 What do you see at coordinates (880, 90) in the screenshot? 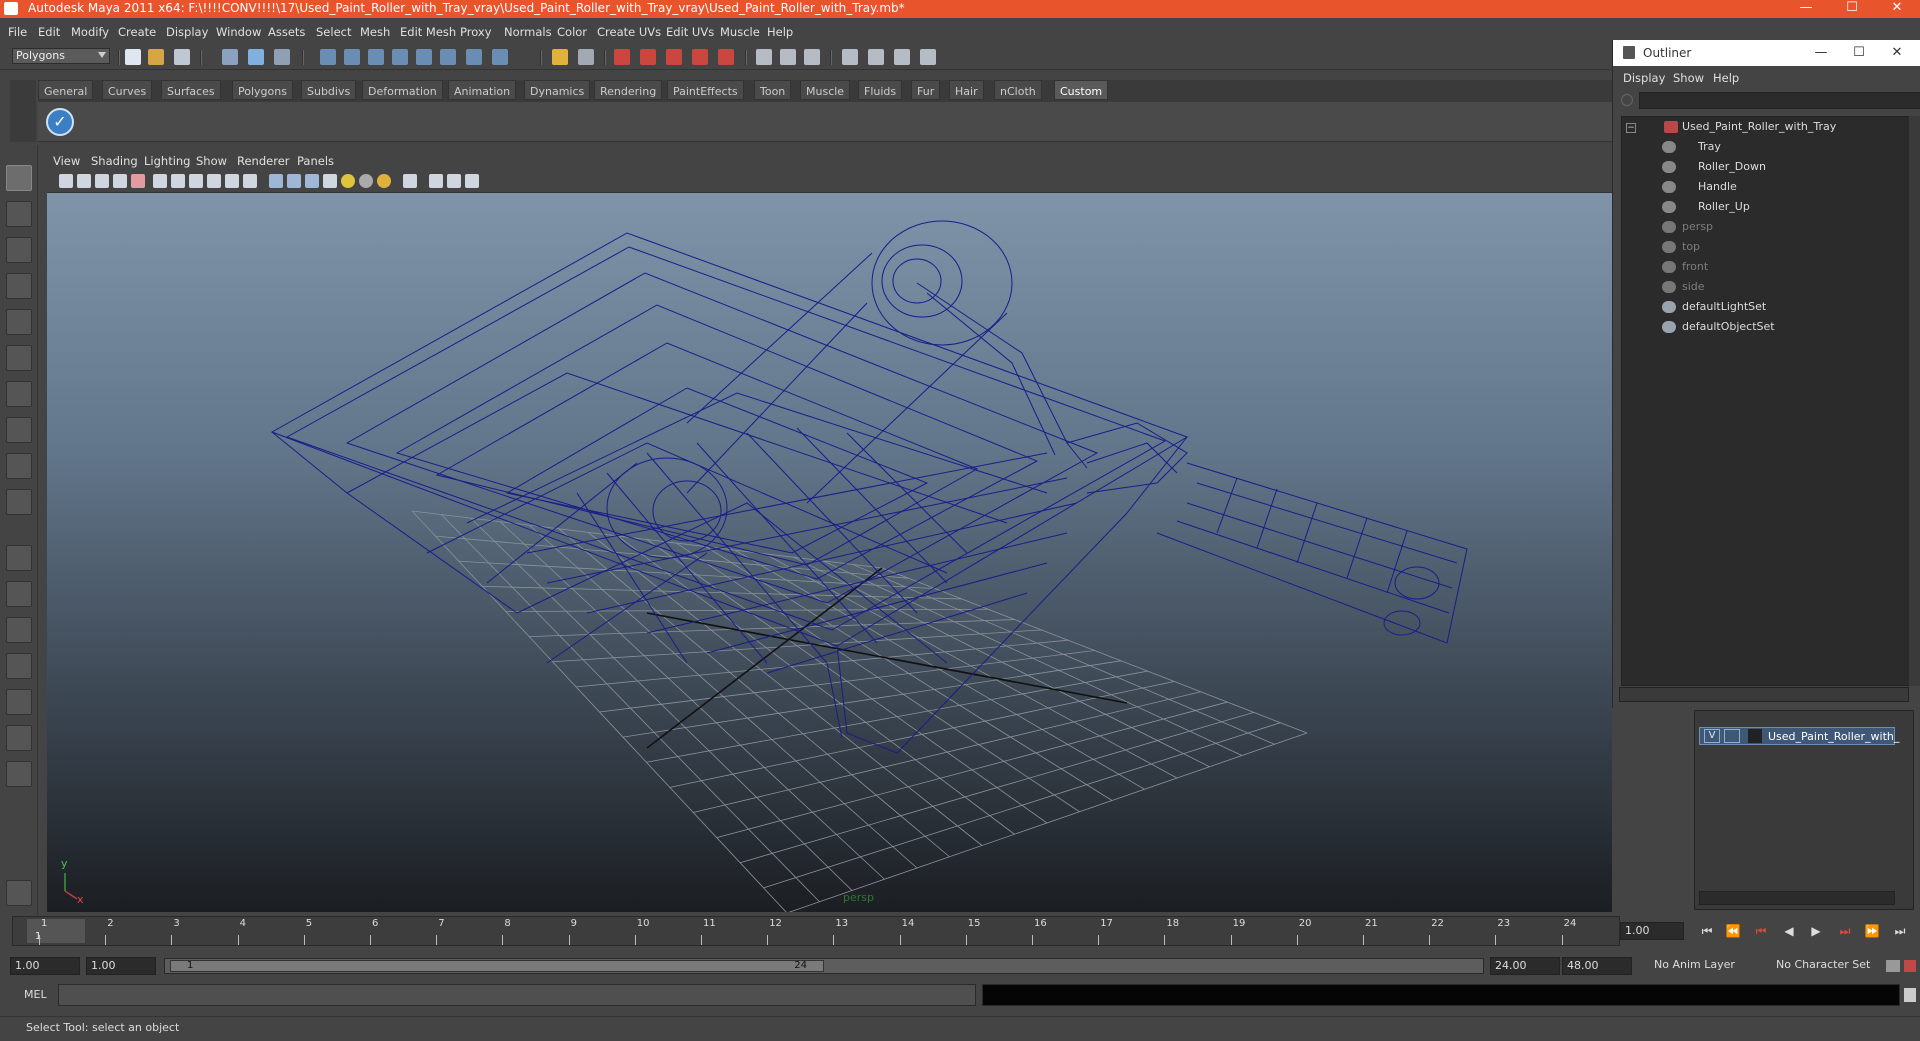
I see `shelf-tab-fluids: Fluids` at bounding box center [880, 90].